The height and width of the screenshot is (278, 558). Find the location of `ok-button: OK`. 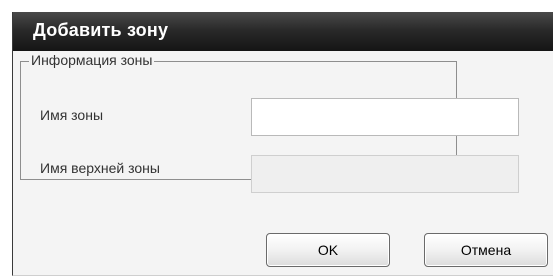

ok-button: OK is located at coordinates (328, 250).